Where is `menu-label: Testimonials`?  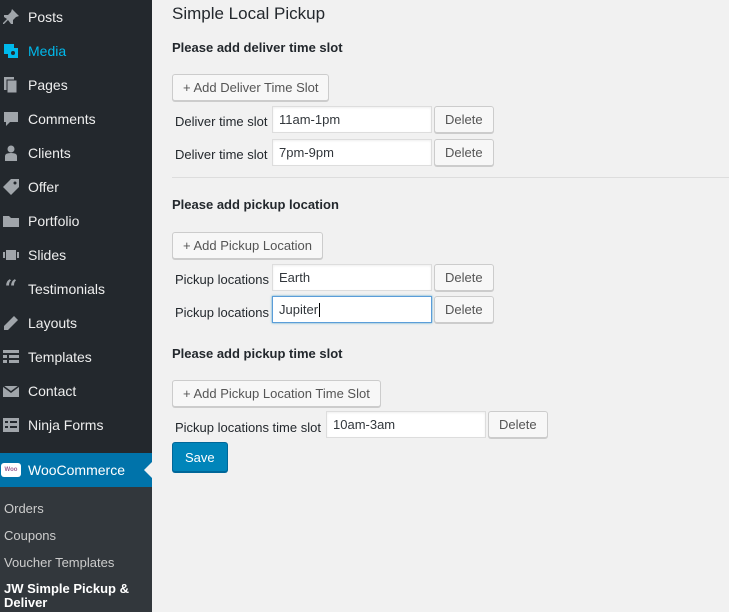 menu-label: Testimonials is located at coordinates (67, 289).